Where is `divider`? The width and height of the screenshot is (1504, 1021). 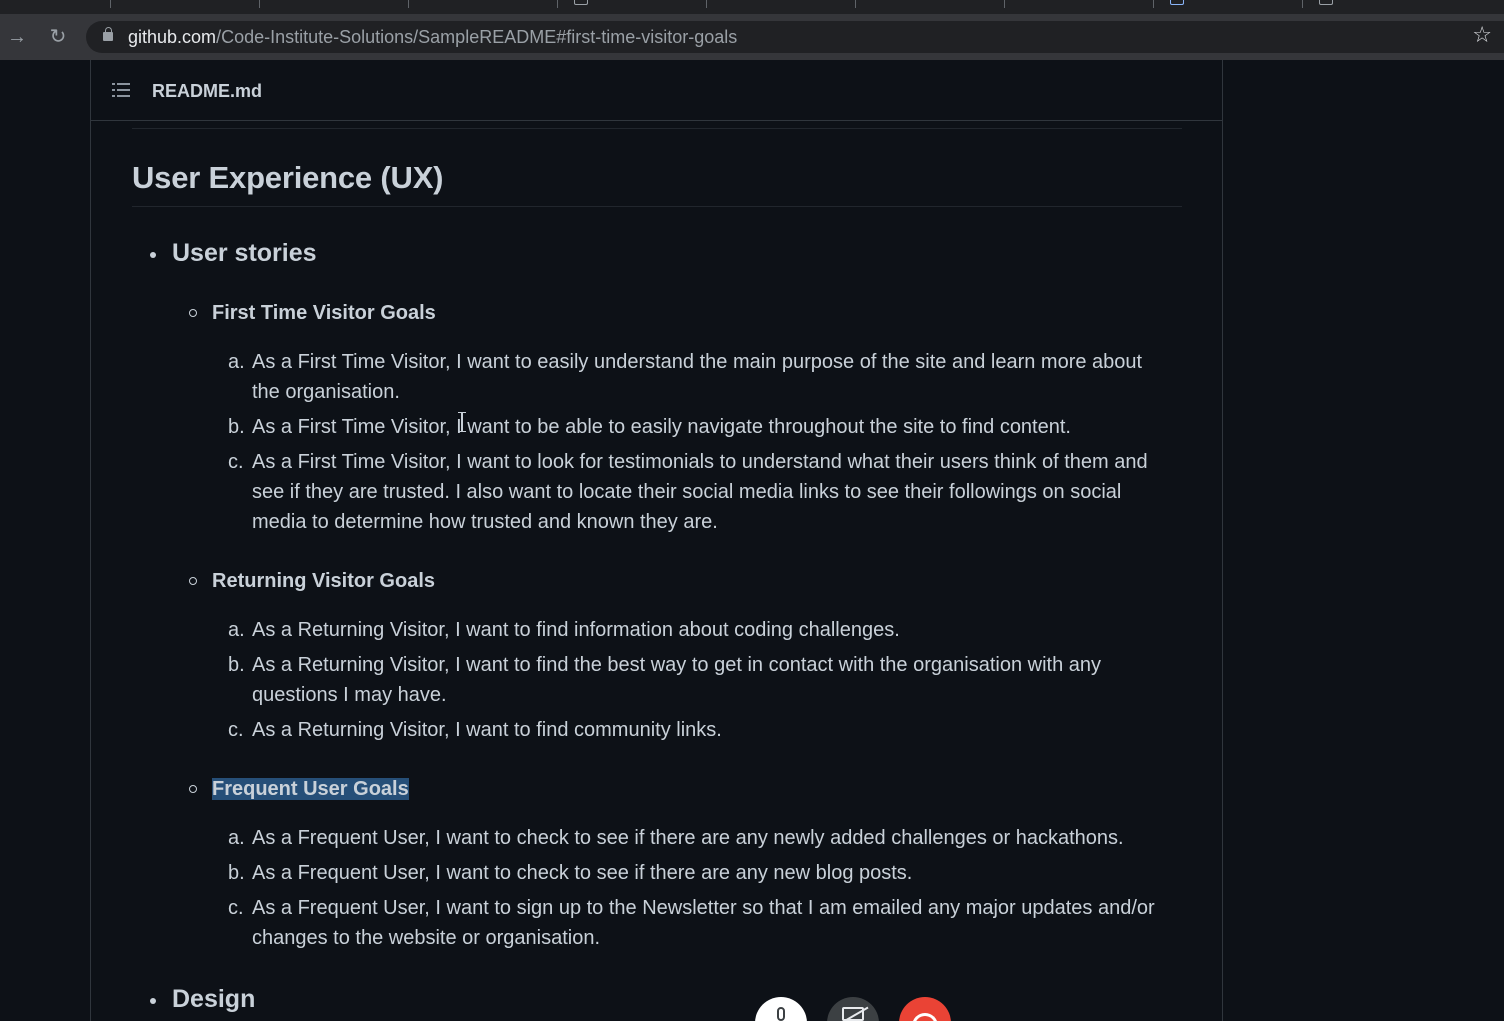 divider is located at coordinates (657, 128).